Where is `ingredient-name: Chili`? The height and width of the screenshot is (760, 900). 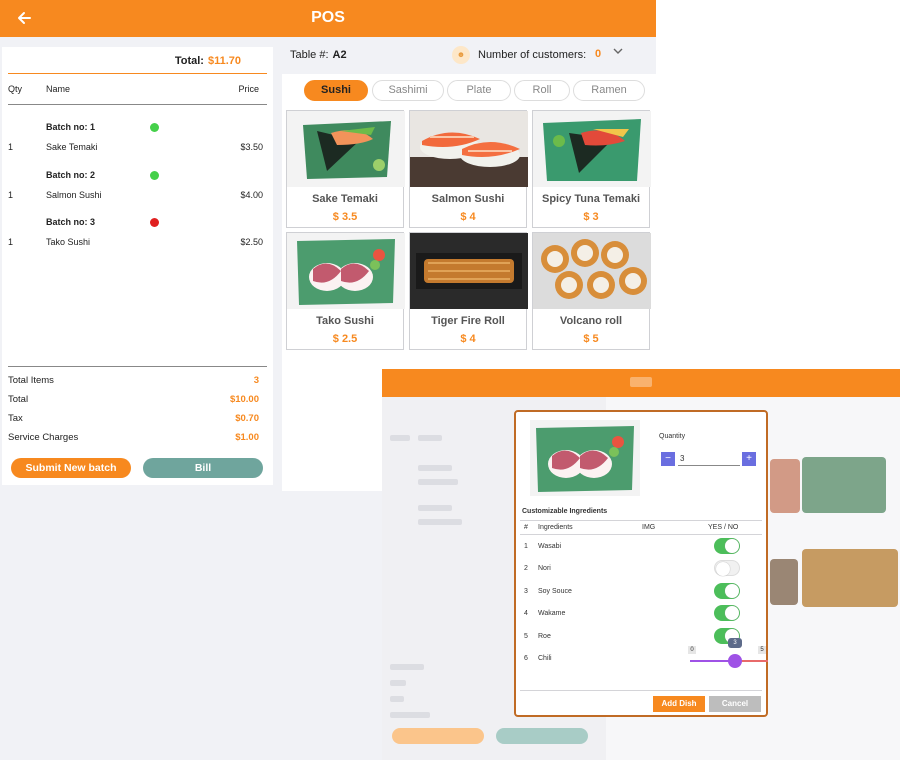 ingredient-name: Chili is located at coordinates (545, 658).